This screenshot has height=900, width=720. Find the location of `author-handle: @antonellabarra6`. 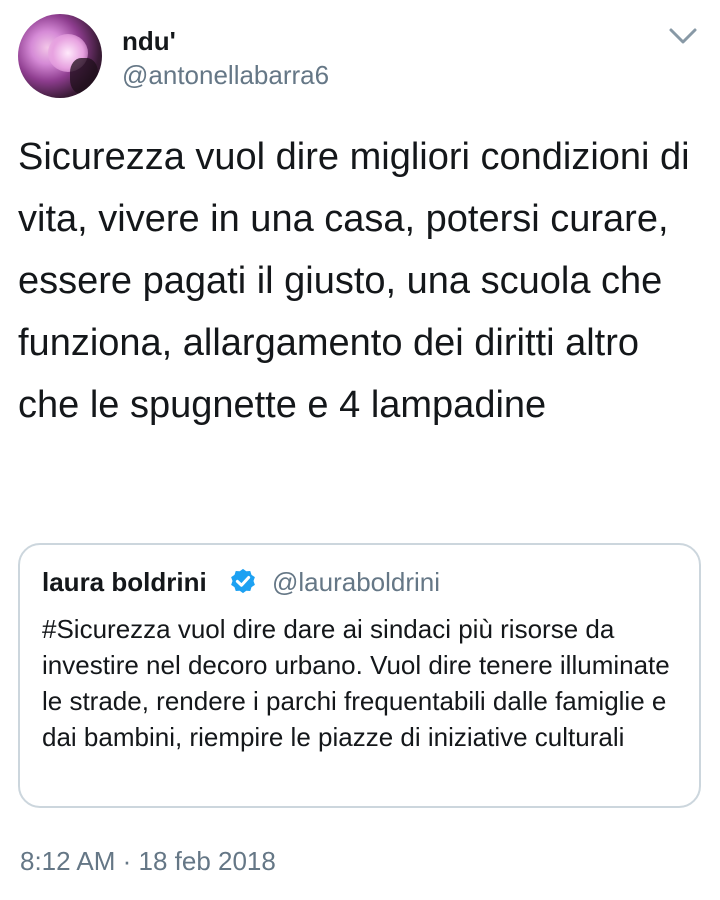

author-handle: @antonellabarra6 is located at coordinates (225, 75).